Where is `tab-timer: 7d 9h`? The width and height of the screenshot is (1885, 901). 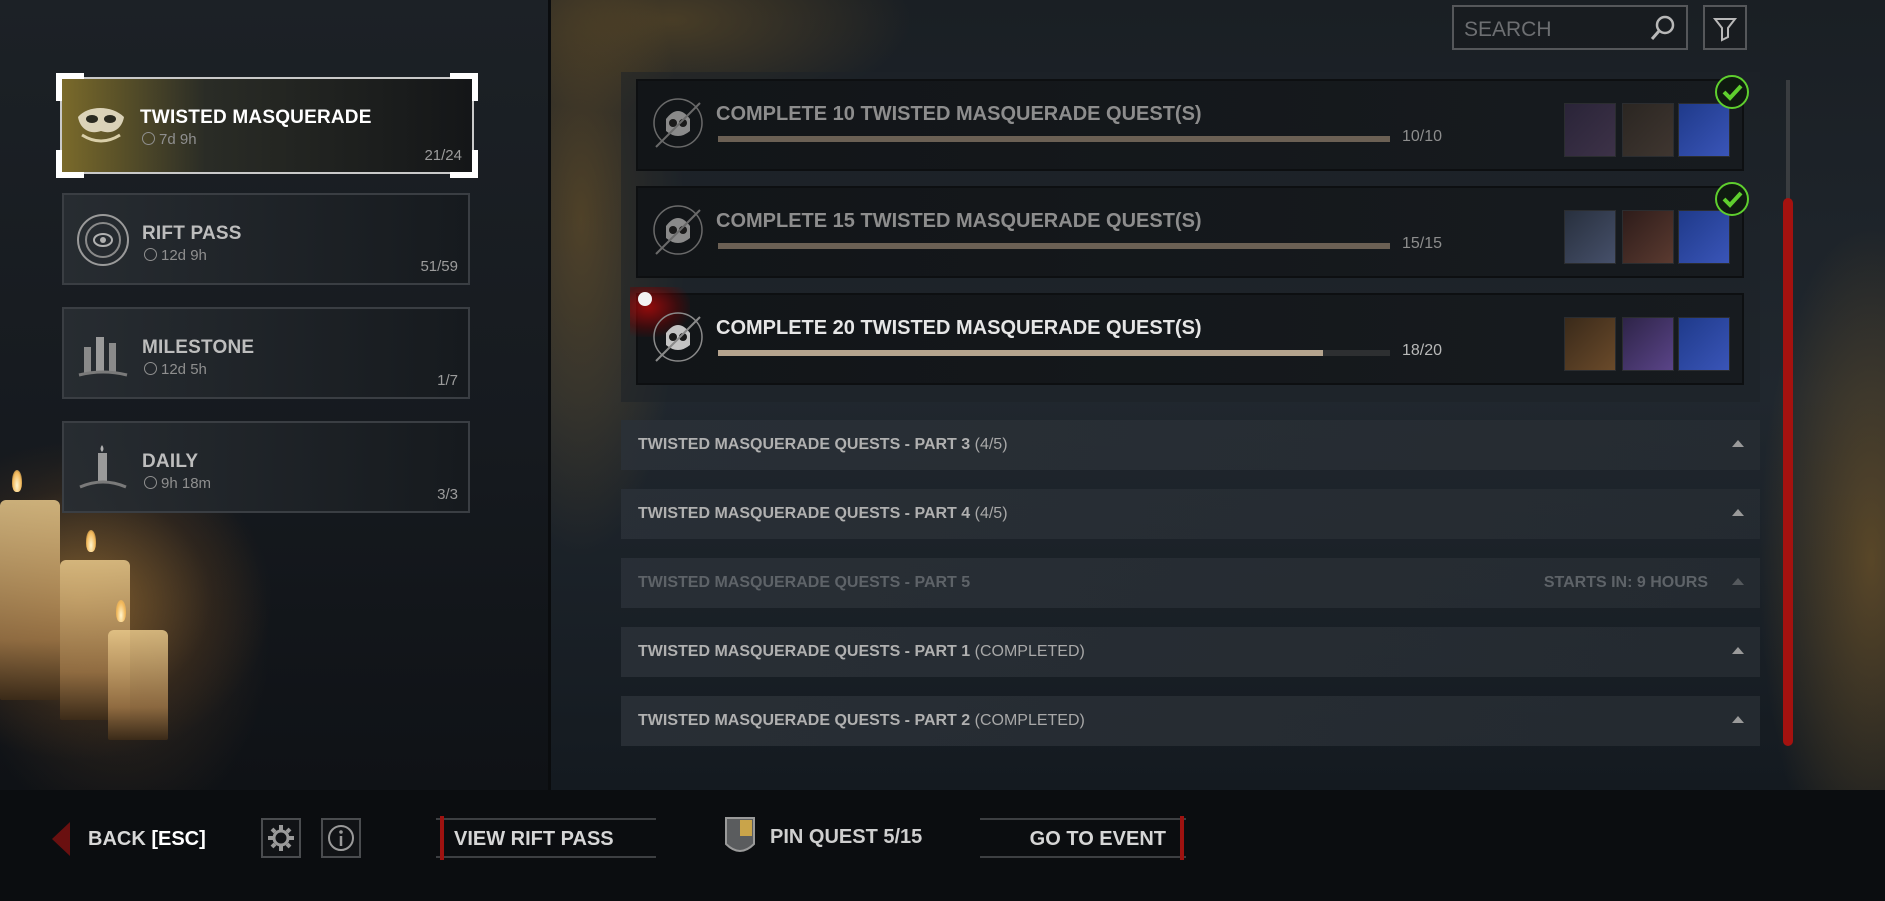 tab-timer: 7d 9h is located at coordinates (169, 139).